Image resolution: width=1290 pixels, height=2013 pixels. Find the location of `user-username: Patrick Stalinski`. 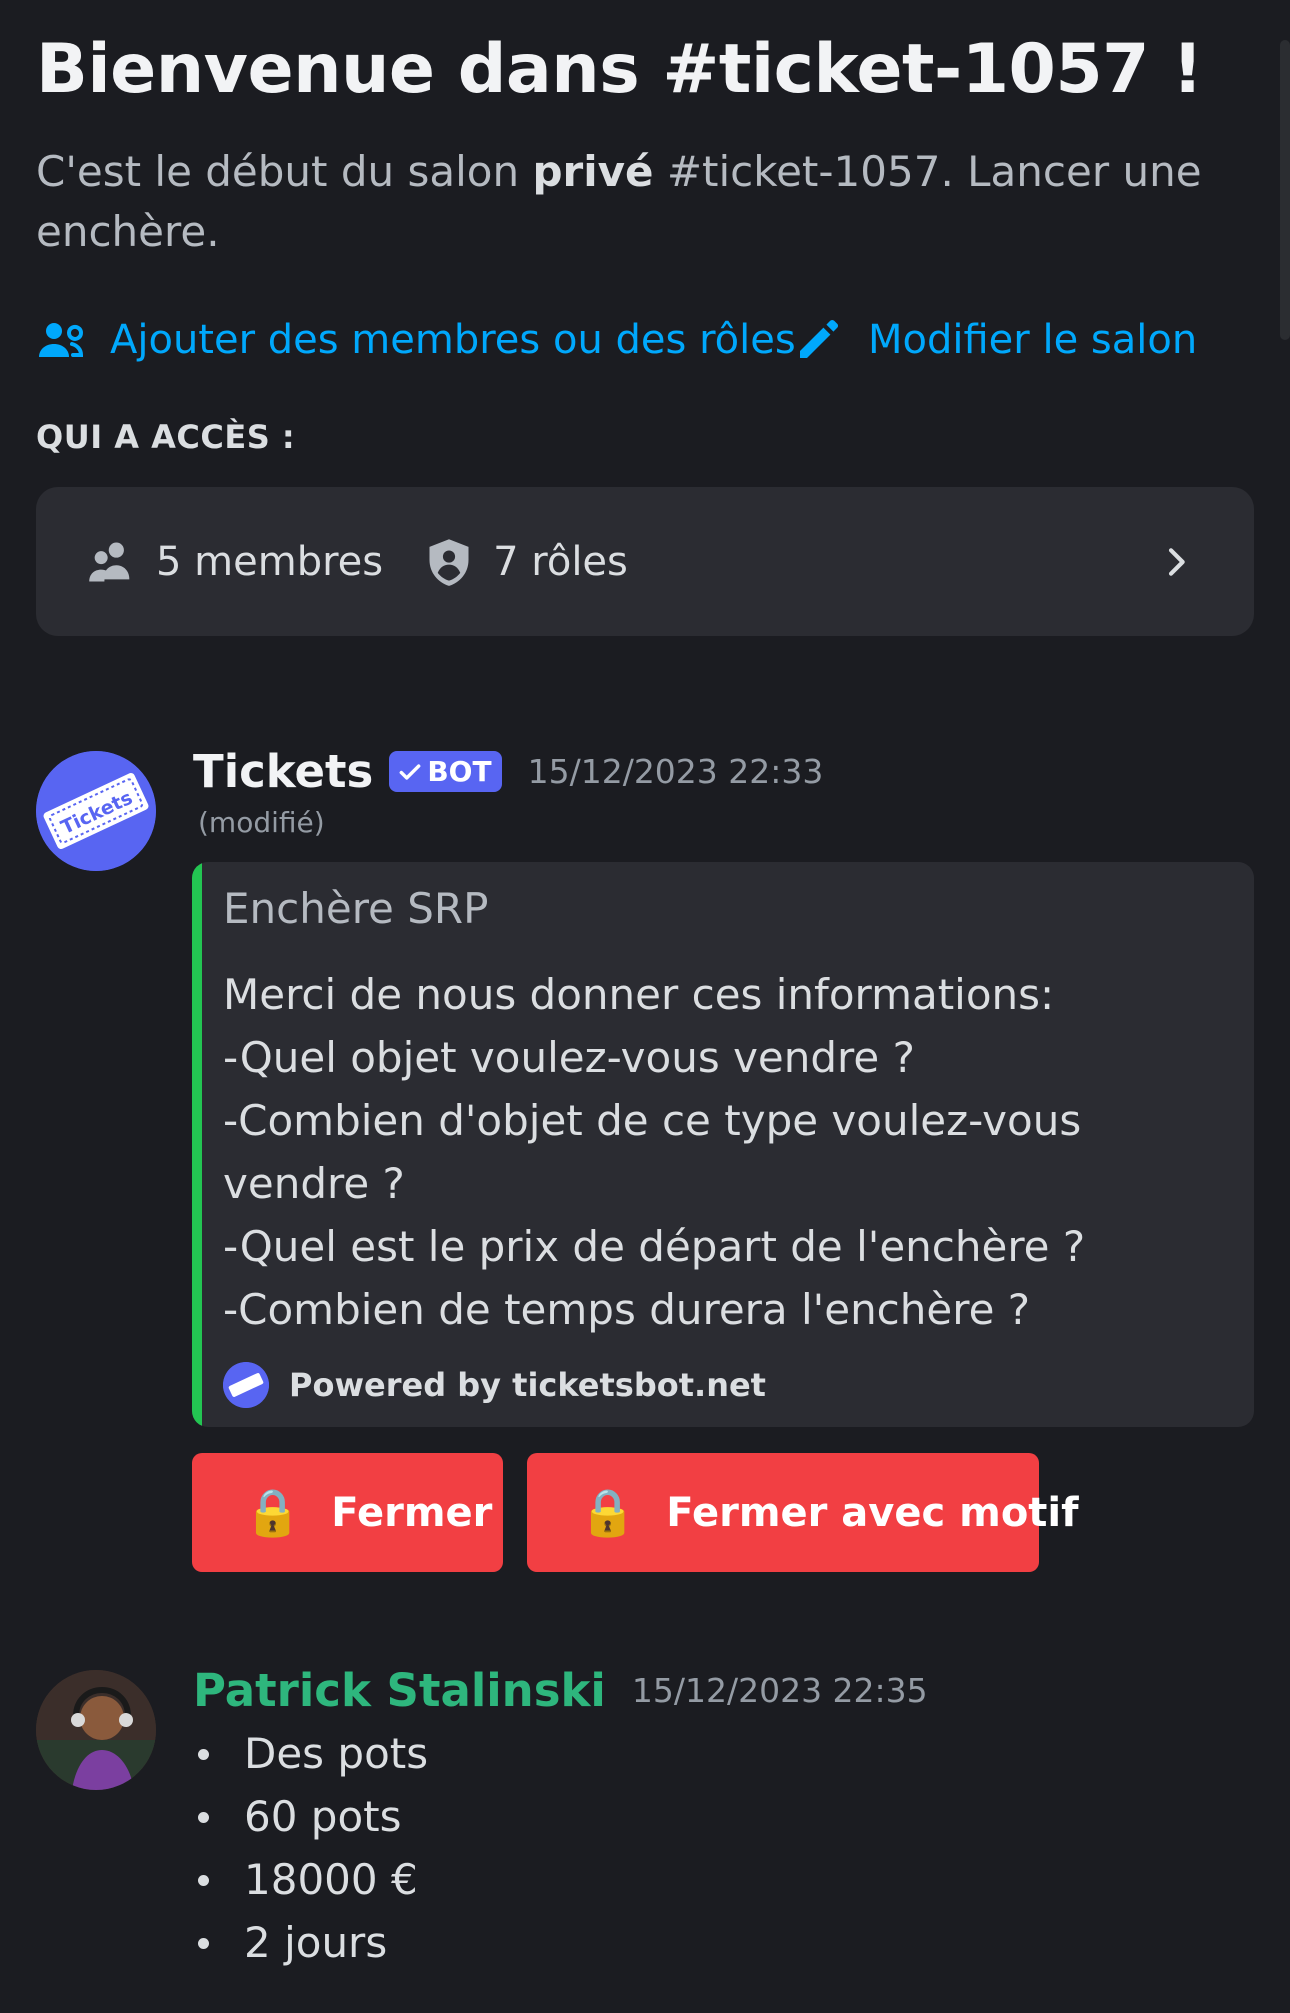

user-username: Patrick Stalinski is located at coordinates (399, 1690).